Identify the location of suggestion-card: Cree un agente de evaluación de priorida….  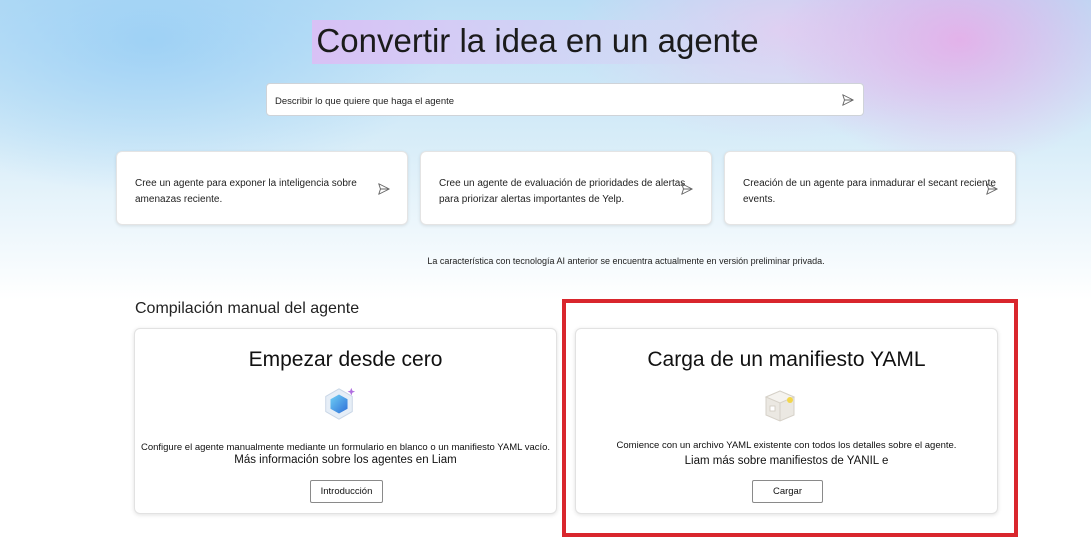
(566, 188).